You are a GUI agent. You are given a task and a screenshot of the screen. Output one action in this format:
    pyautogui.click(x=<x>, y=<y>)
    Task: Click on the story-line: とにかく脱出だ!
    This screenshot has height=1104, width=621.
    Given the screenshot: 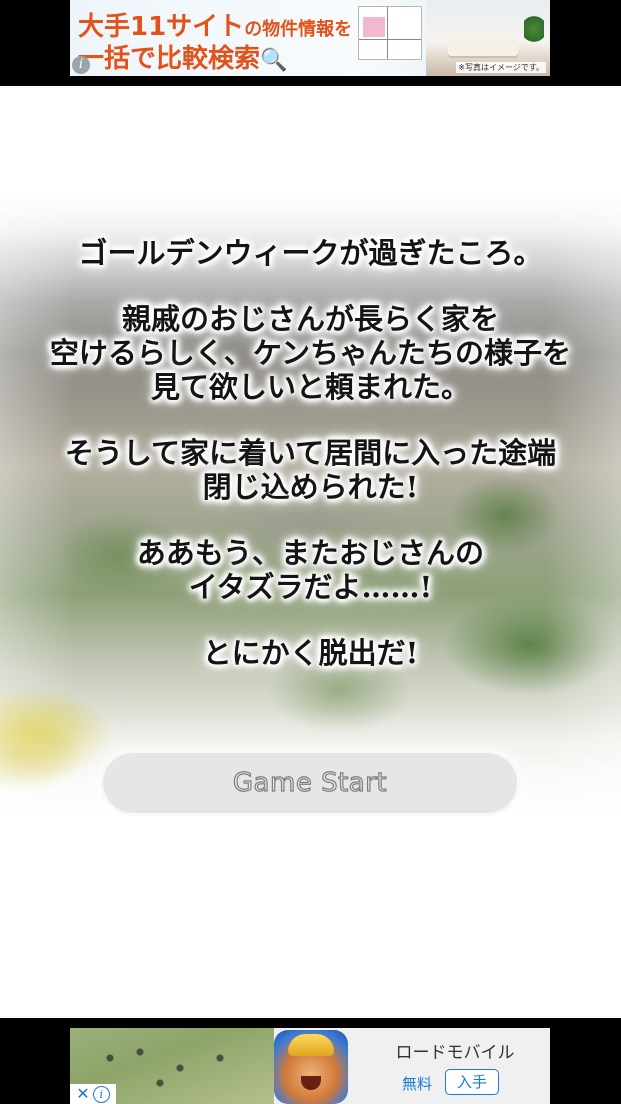 What is the action you would take?
    pyautogui.click(x=310, y=653)
    